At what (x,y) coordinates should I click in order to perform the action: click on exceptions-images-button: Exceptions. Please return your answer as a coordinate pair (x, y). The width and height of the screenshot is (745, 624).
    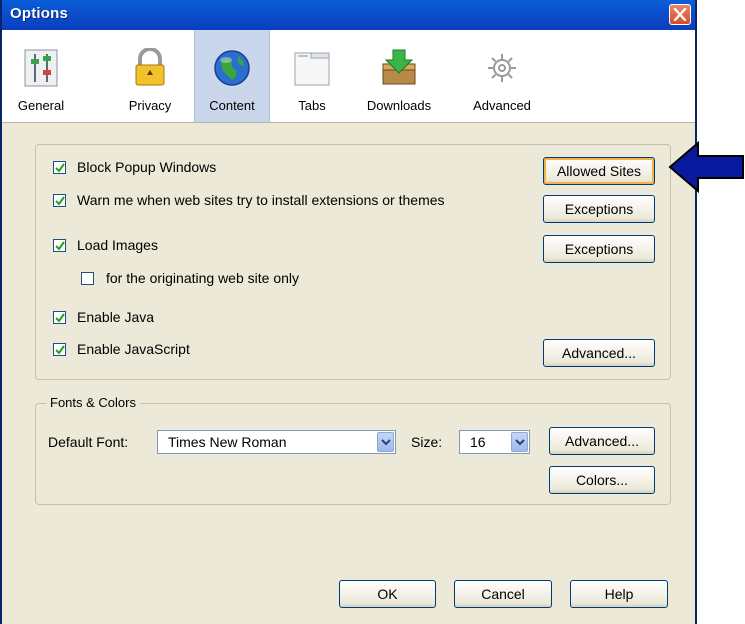
    Looking at the image, I should click on (599, 249).